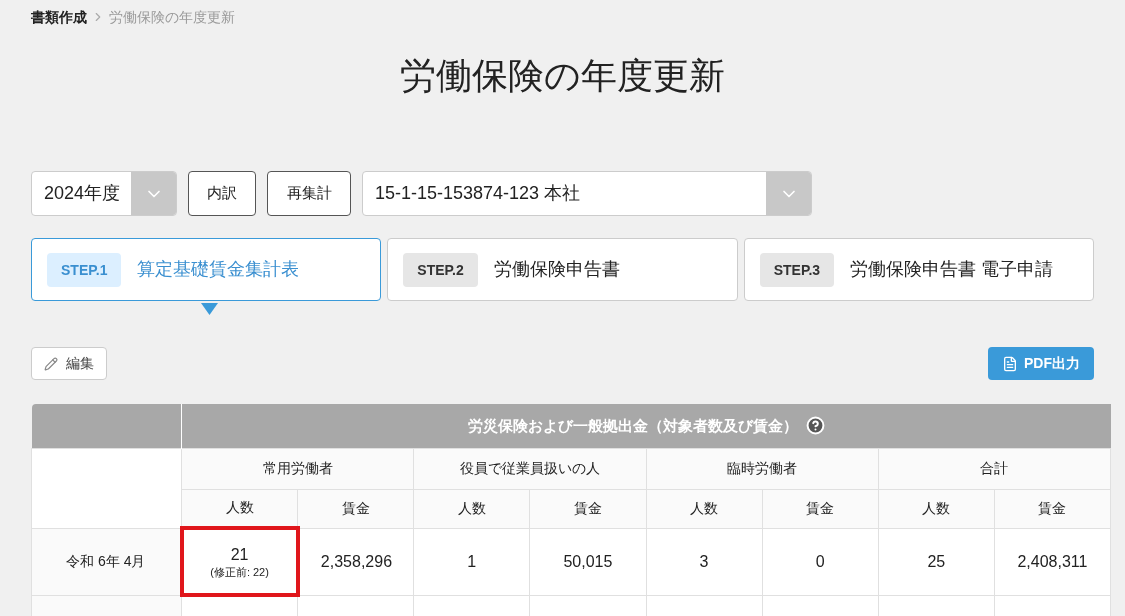 This screenshot has height=616, width=1125. Describe the element at coordinates (1010, 363) in the screenshot. I see `document-icon` at that location.